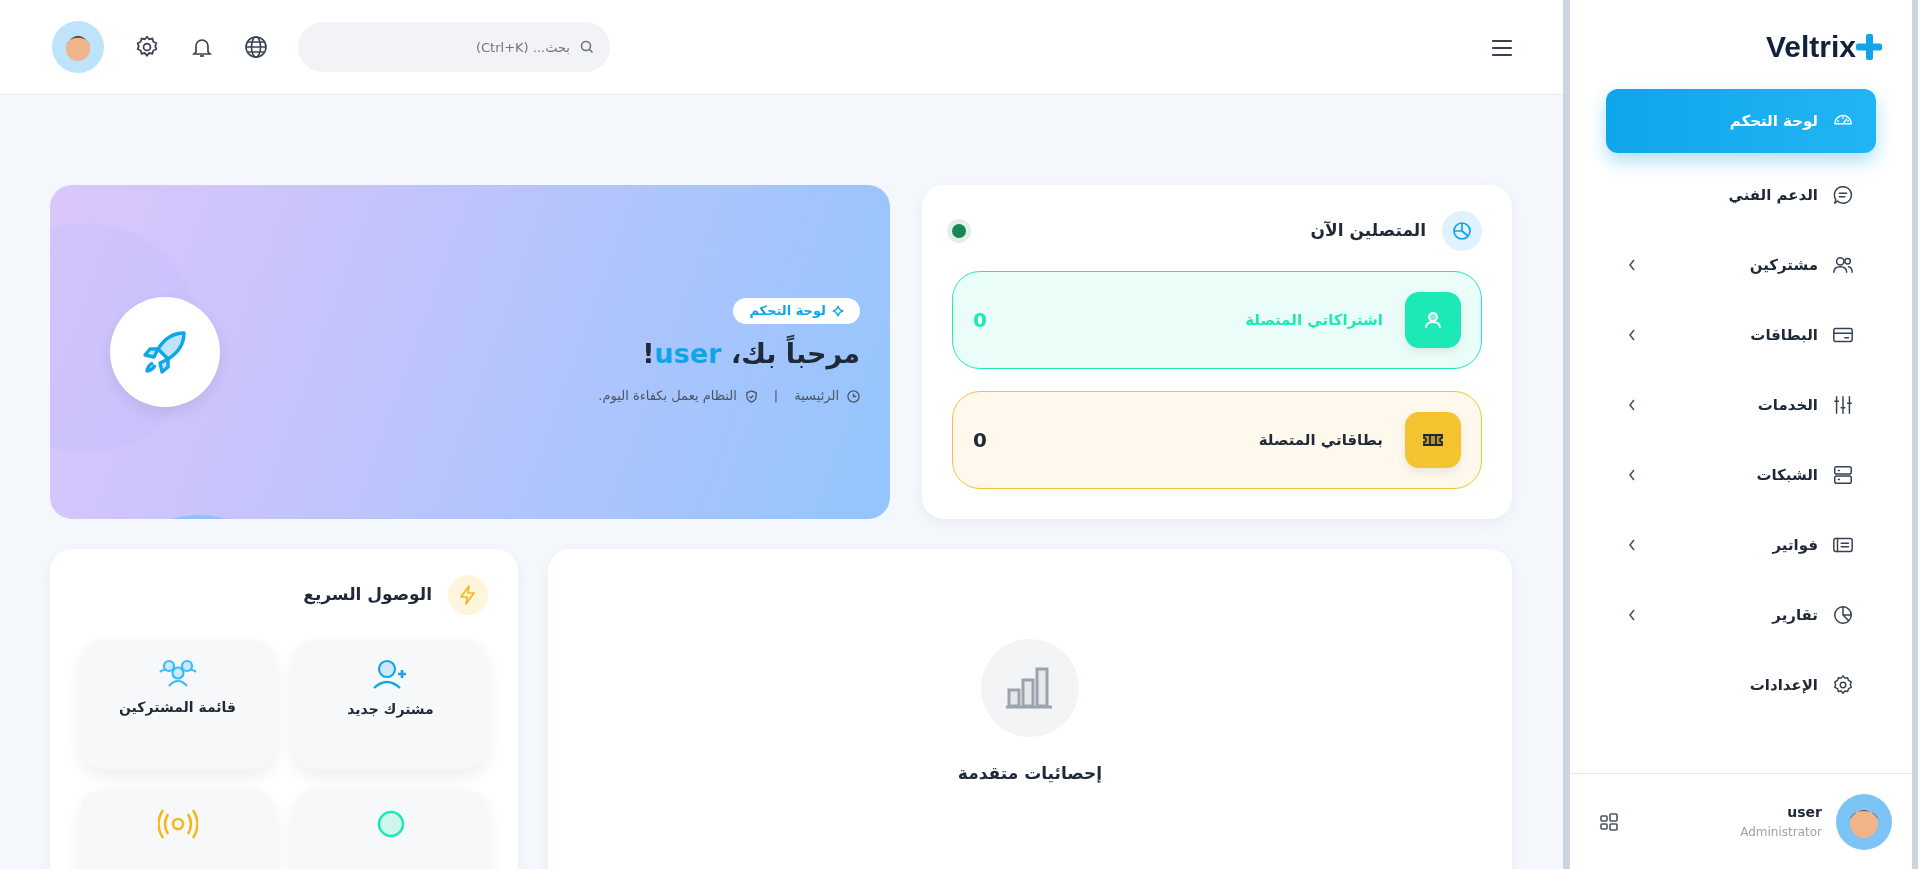  I want to click on globe-icon, so click(256, 47).